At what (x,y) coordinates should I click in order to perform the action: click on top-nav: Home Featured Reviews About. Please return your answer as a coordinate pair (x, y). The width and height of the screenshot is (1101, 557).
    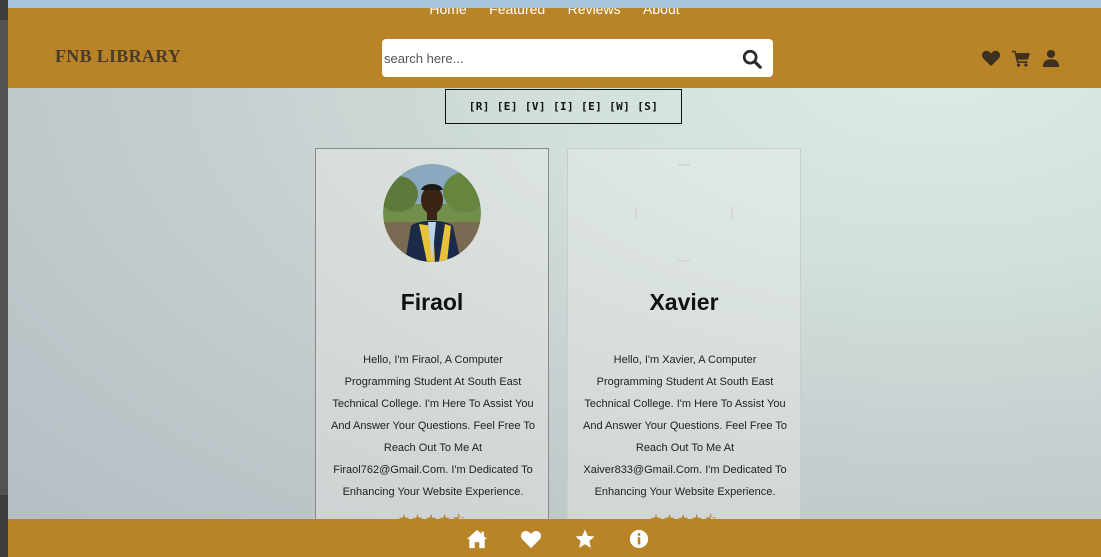
    Looking at the image, I should click on (554, 13).